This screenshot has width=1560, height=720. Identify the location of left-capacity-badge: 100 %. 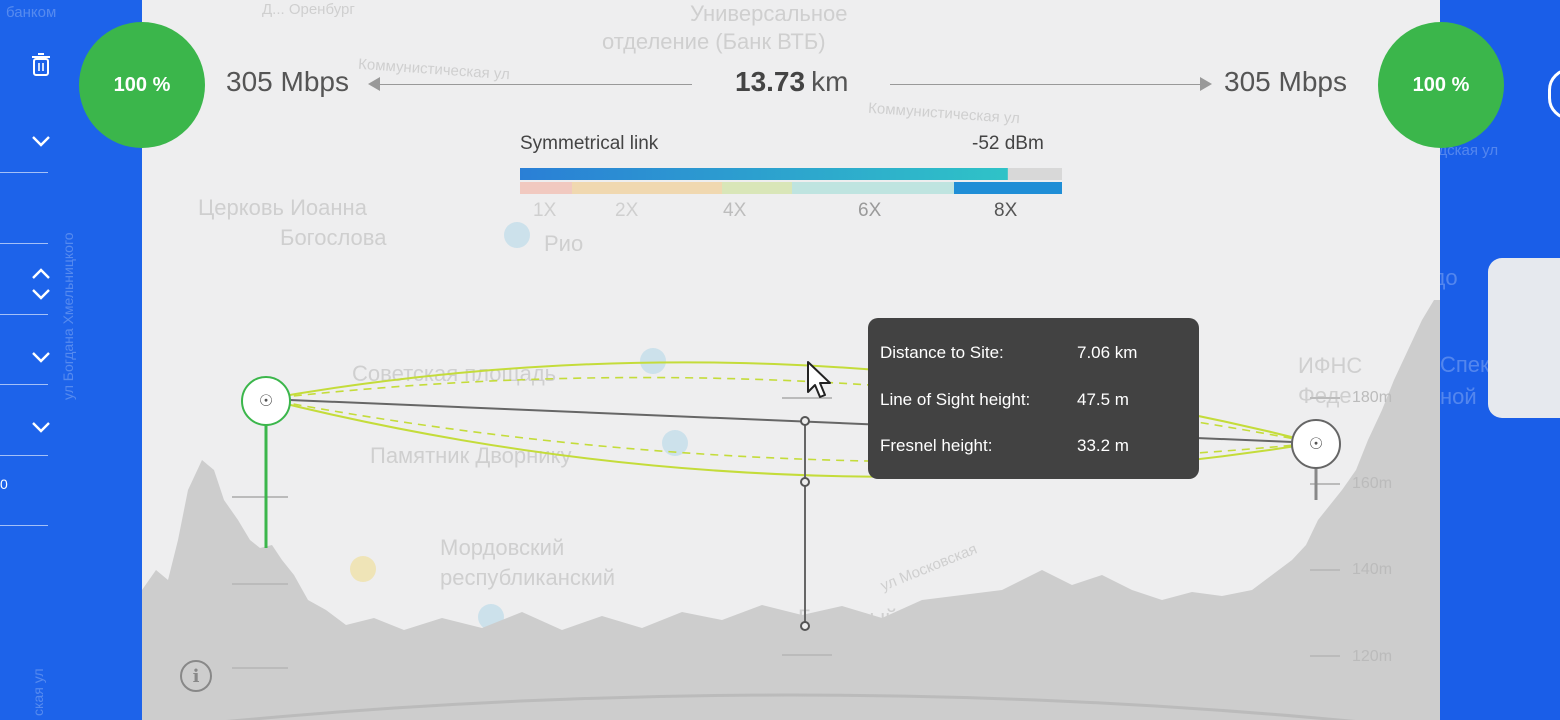
(142, 85).